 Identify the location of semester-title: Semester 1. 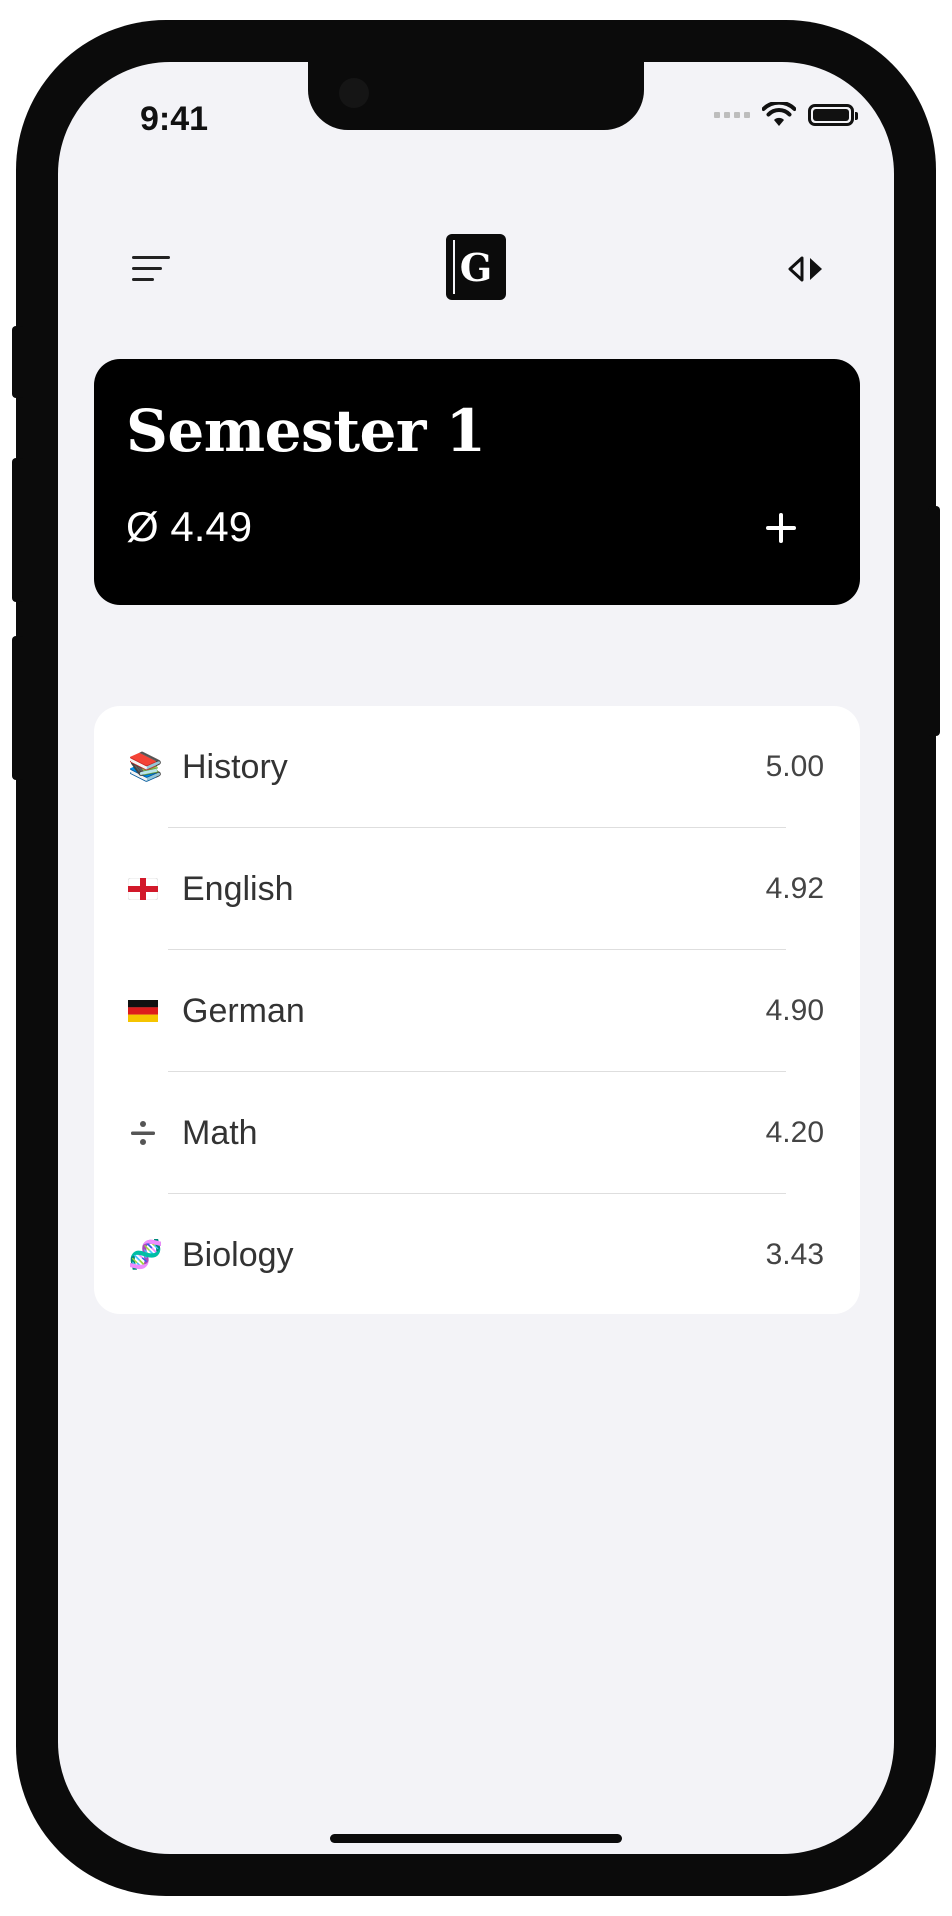
(306, 431).